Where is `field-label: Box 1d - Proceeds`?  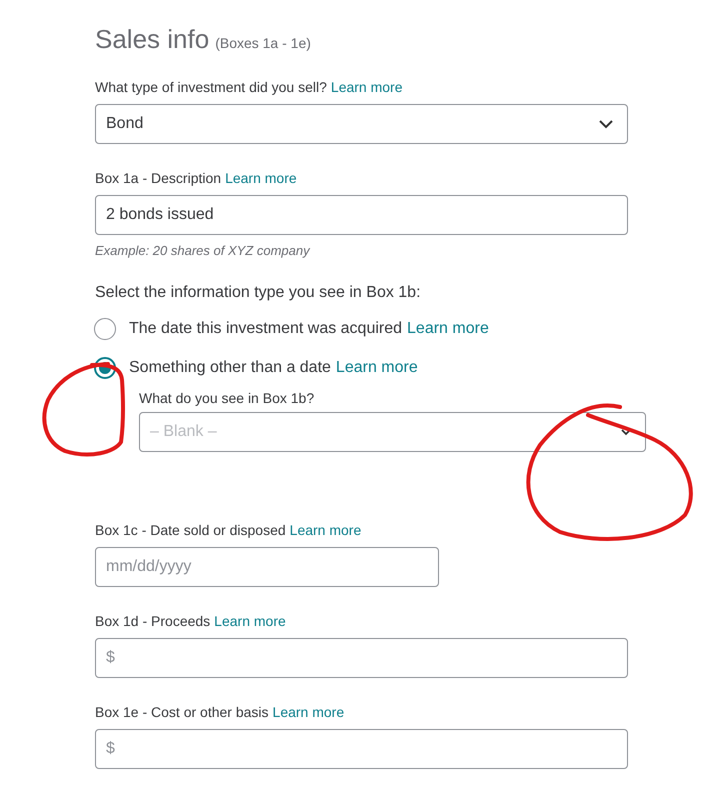
field-label: Box 1d - Proceeds is located at coordinates (152, 621).